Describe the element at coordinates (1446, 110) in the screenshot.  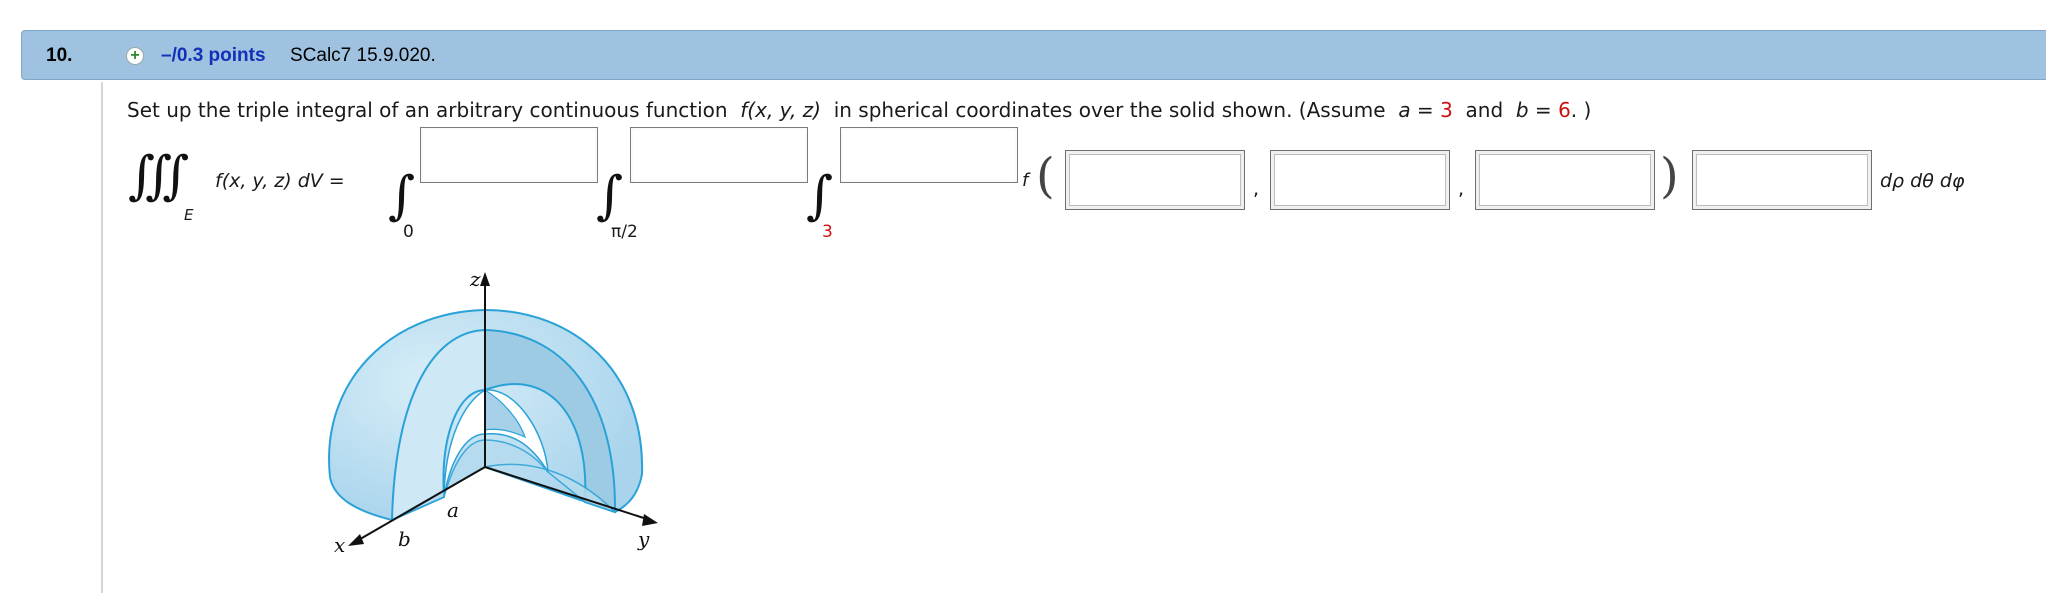
I see `a-value: 3` at that location.